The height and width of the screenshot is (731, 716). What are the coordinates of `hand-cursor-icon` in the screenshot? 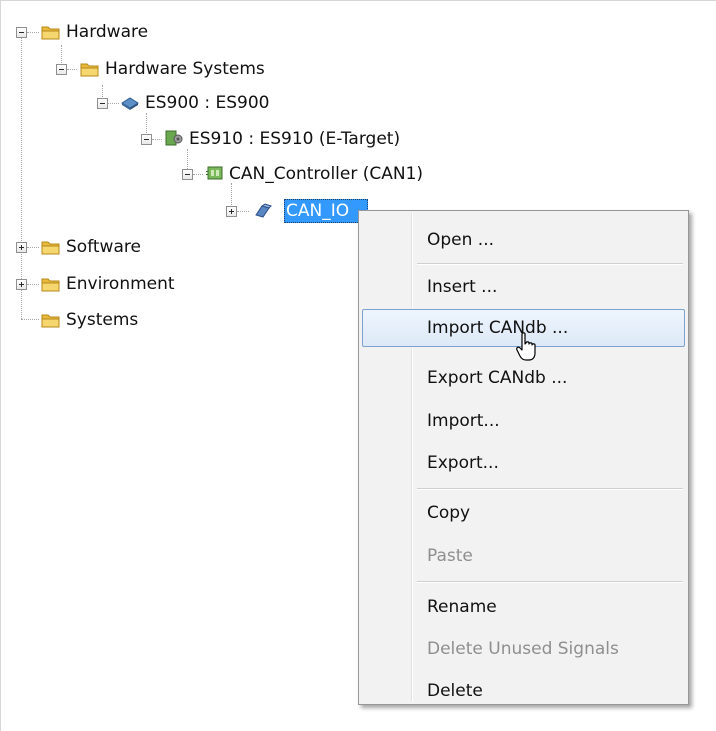 It's located at (526, 346).